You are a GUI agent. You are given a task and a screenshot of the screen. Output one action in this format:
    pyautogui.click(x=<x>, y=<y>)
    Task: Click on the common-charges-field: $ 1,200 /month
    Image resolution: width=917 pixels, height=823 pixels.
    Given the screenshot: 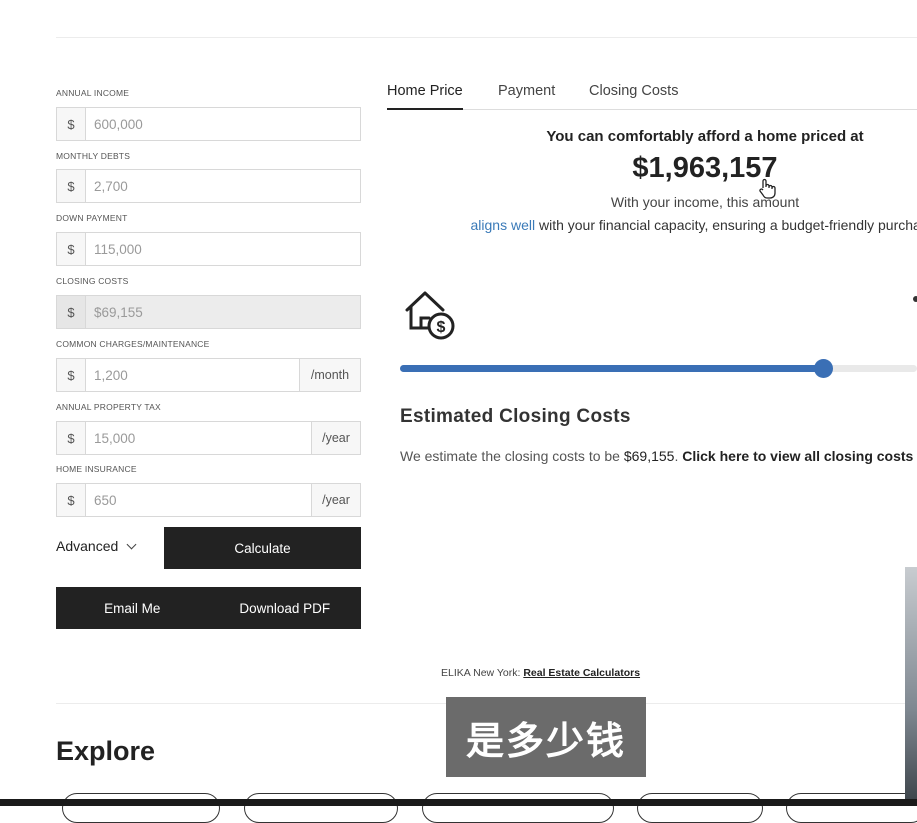 What is the action you would take?
    pyautogui.click(x=208, y=375)
    